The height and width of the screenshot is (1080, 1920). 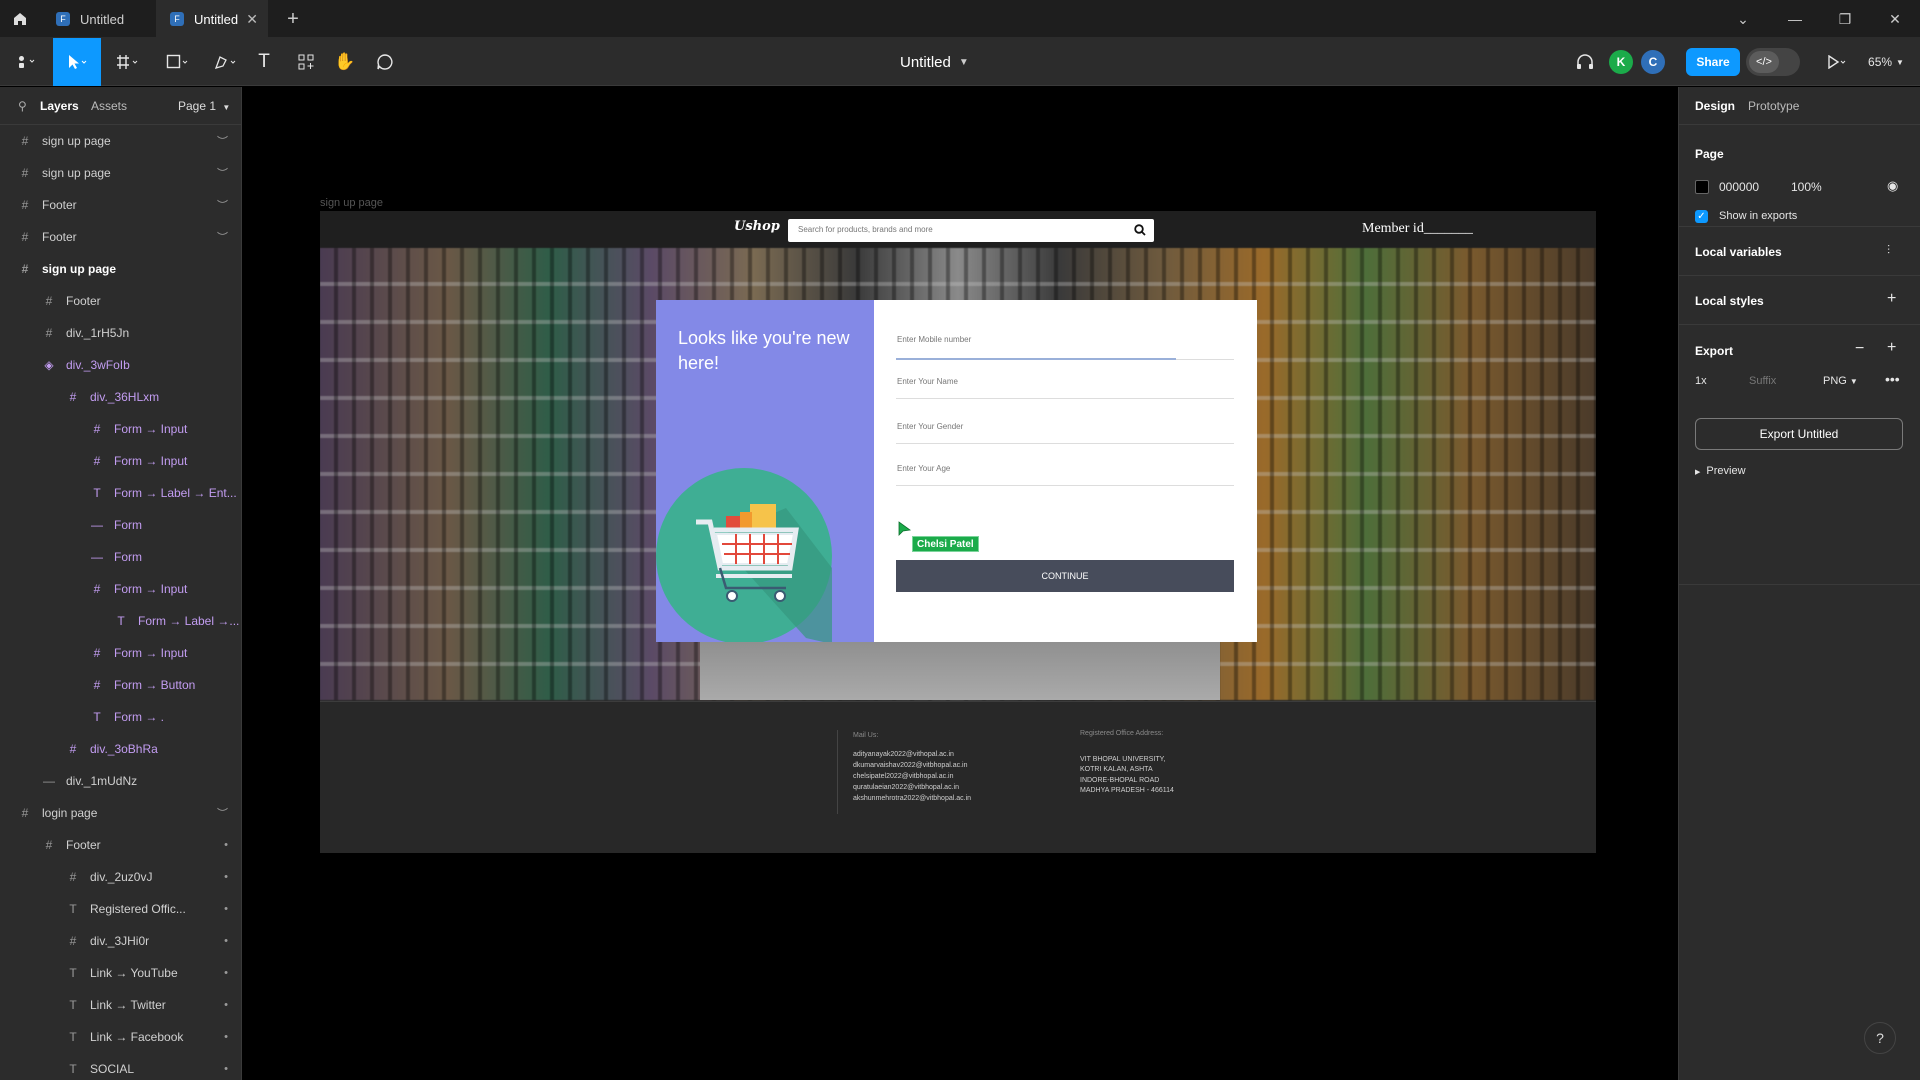 What do you see at coordinates (1773, 106) in the screenshot?
I see `tab-prototype: Prototype` at bounding box center [1773, 106].